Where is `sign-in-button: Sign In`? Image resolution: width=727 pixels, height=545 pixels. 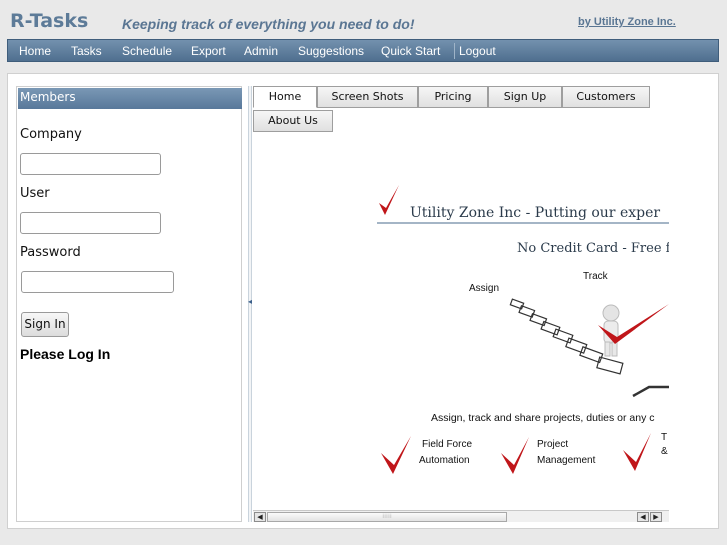 sign-in-button: Sign In is located at coordinates (45, 324).